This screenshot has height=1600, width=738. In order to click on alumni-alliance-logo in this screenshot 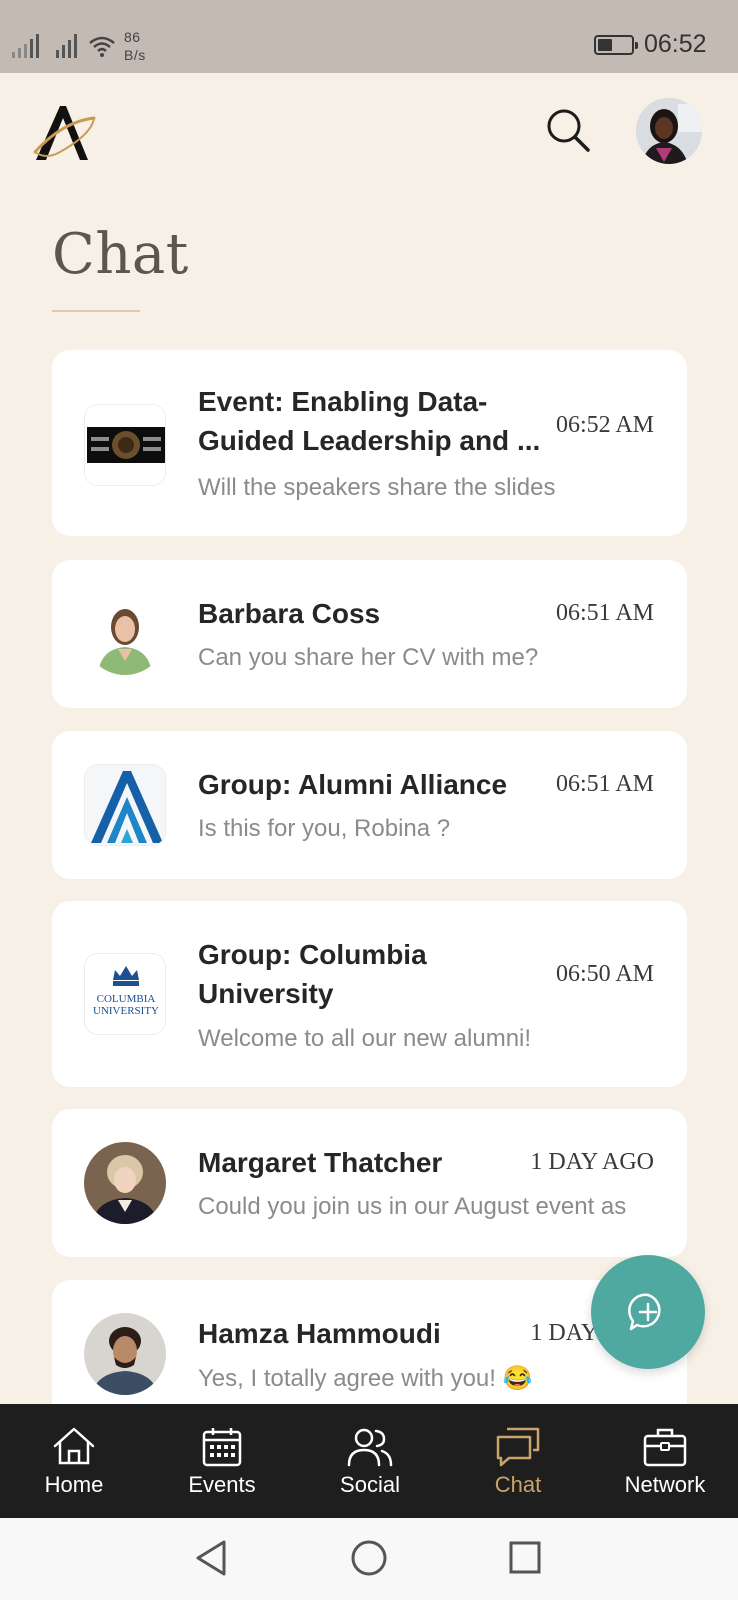, I will do `click(125, 805)`.